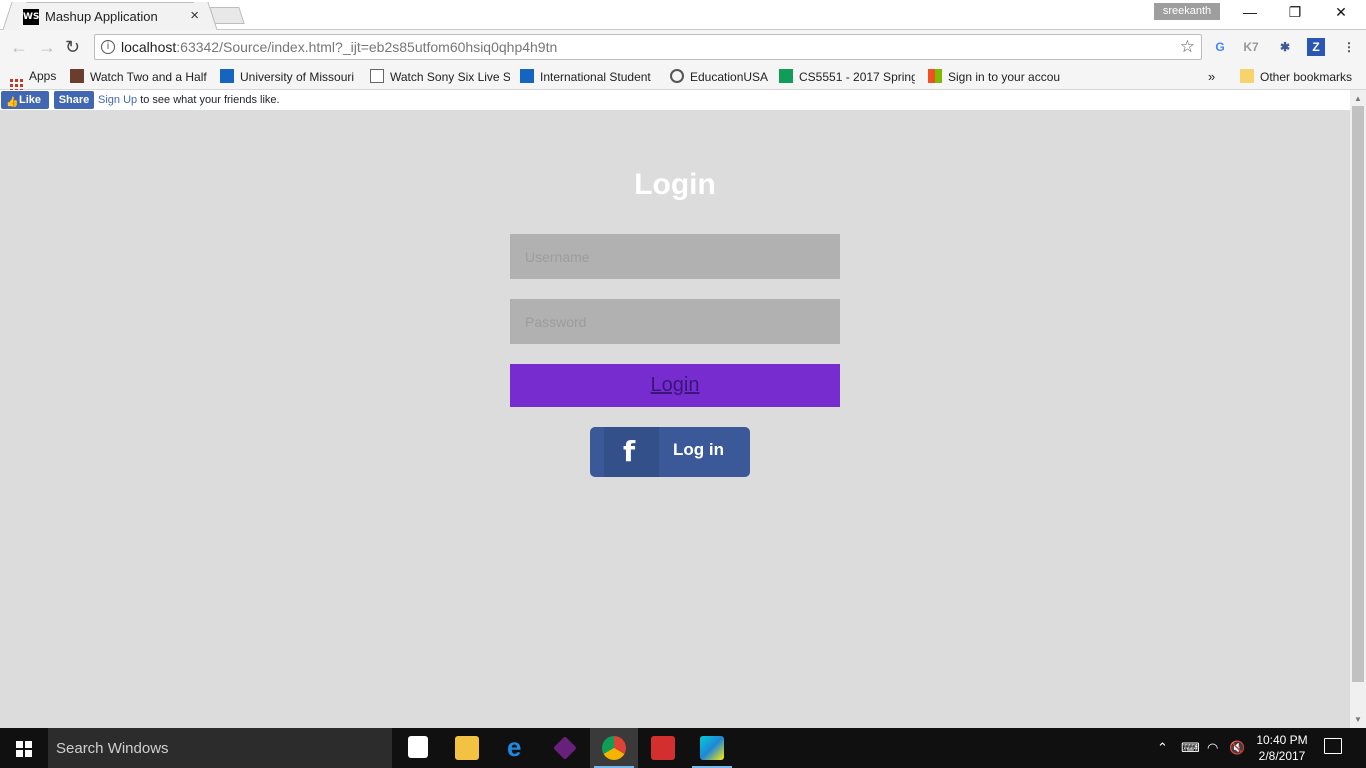 The height and width of the screenshot is (768, 1366). I want to click on wifi-icon: ◠, so click(1212, 748).